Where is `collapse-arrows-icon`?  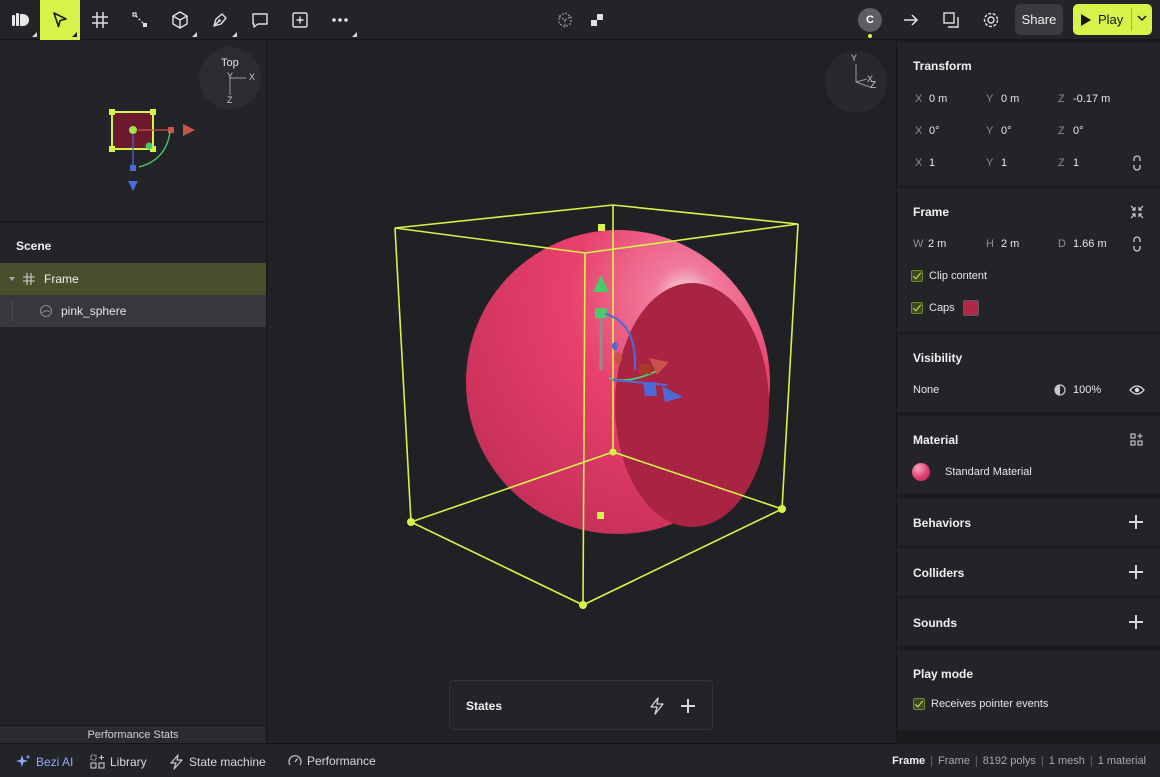
collapse-arrows-icon is located at coordinates (1137, 212).